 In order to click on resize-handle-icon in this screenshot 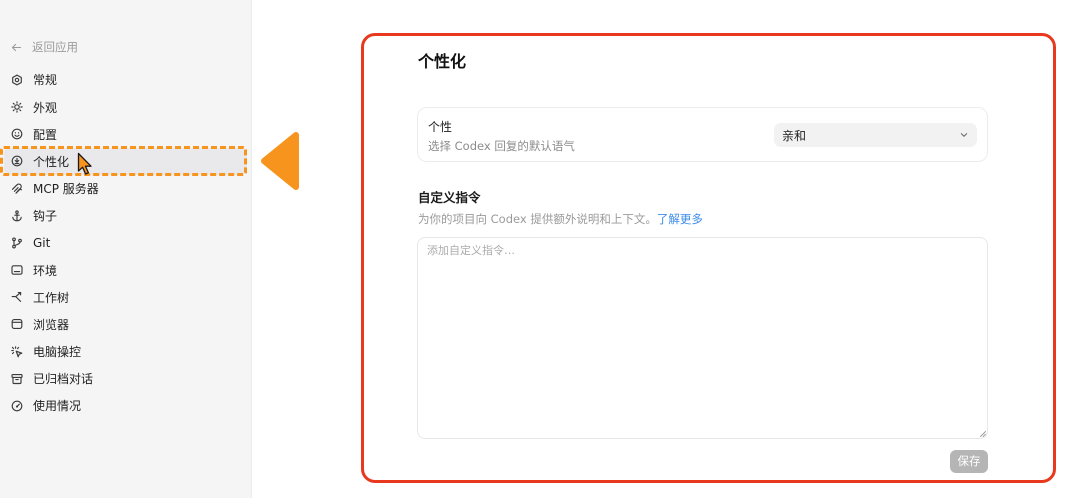, I will do `click(983, 434)`.